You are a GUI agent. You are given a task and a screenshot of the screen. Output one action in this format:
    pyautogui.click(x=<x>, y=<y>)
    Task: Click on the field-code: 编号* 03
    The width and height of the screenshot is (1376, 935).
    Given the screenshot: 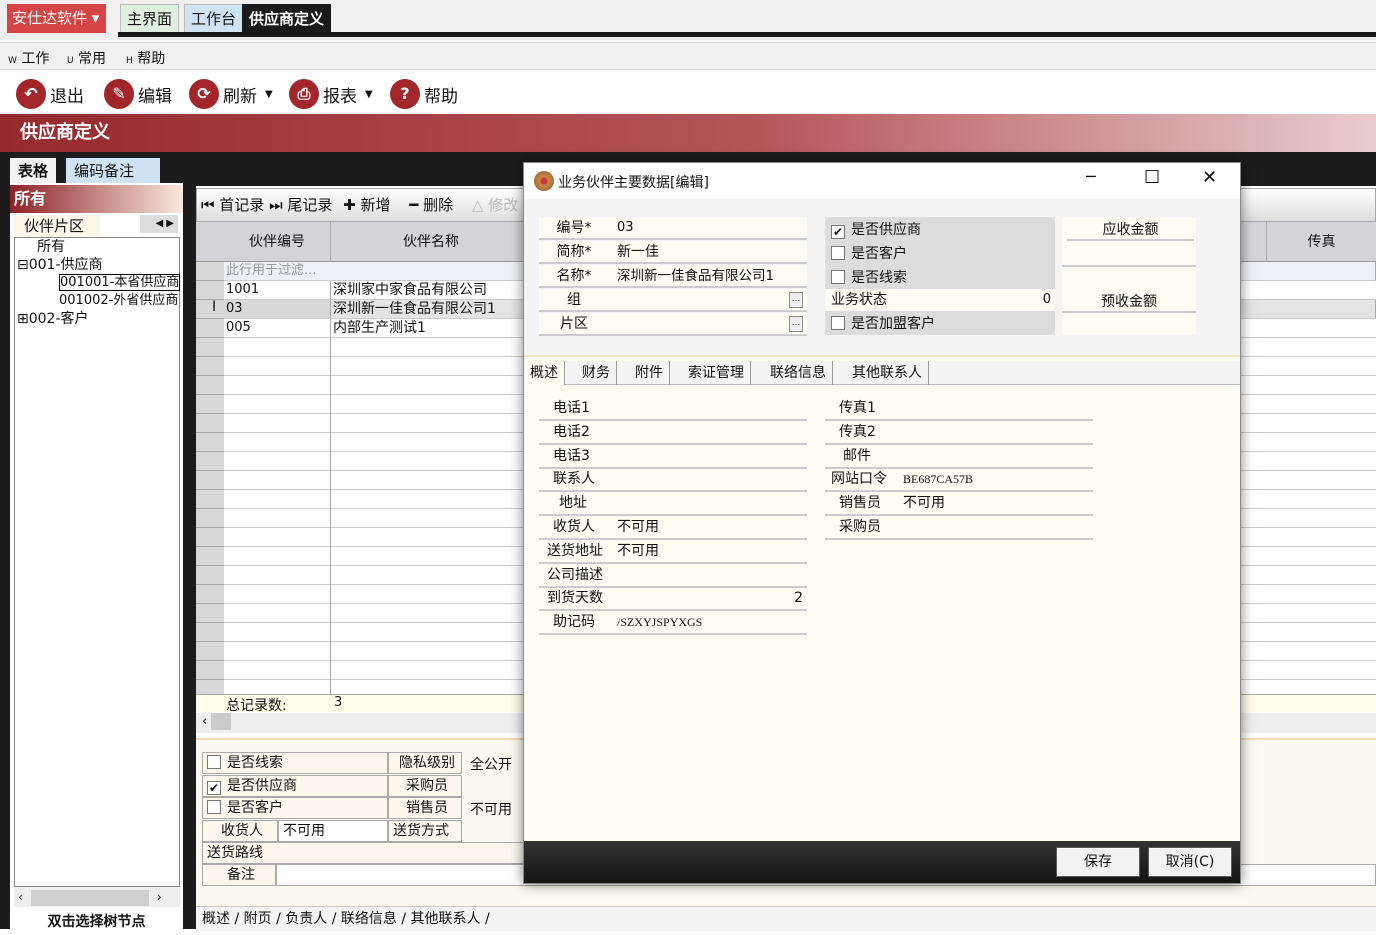 What is the action you would take?
    pyautogui.click(x=673, y=228)
    